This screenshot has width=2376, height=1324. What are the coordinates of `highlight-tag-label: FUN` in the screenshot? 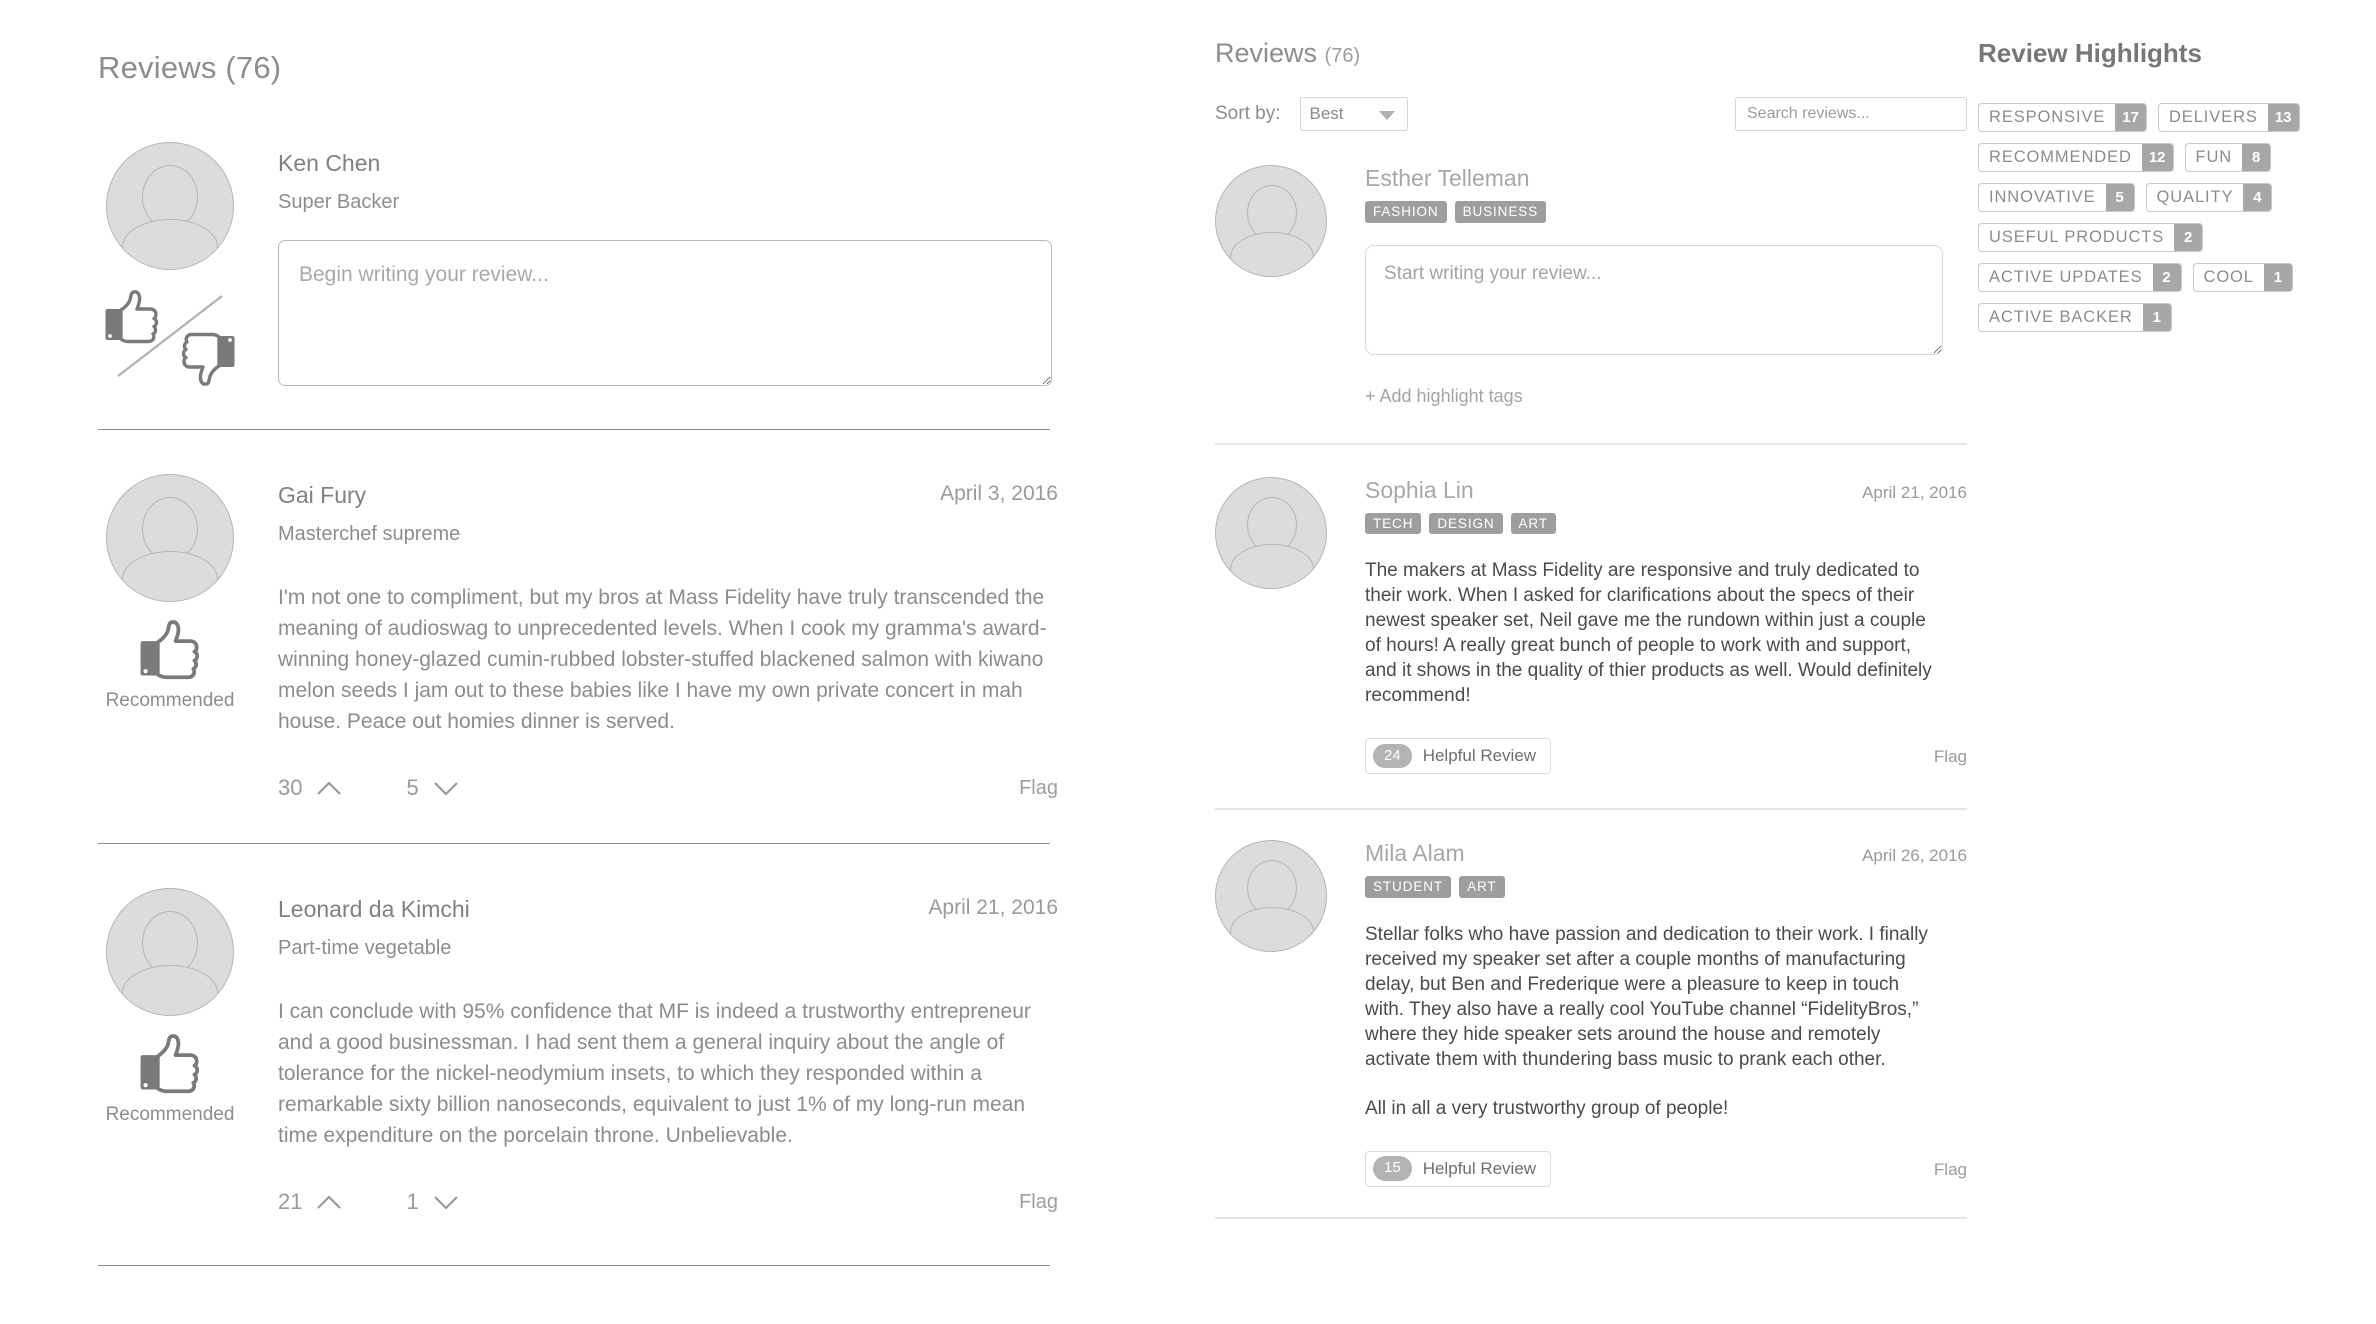 It's located at (2214, 157).